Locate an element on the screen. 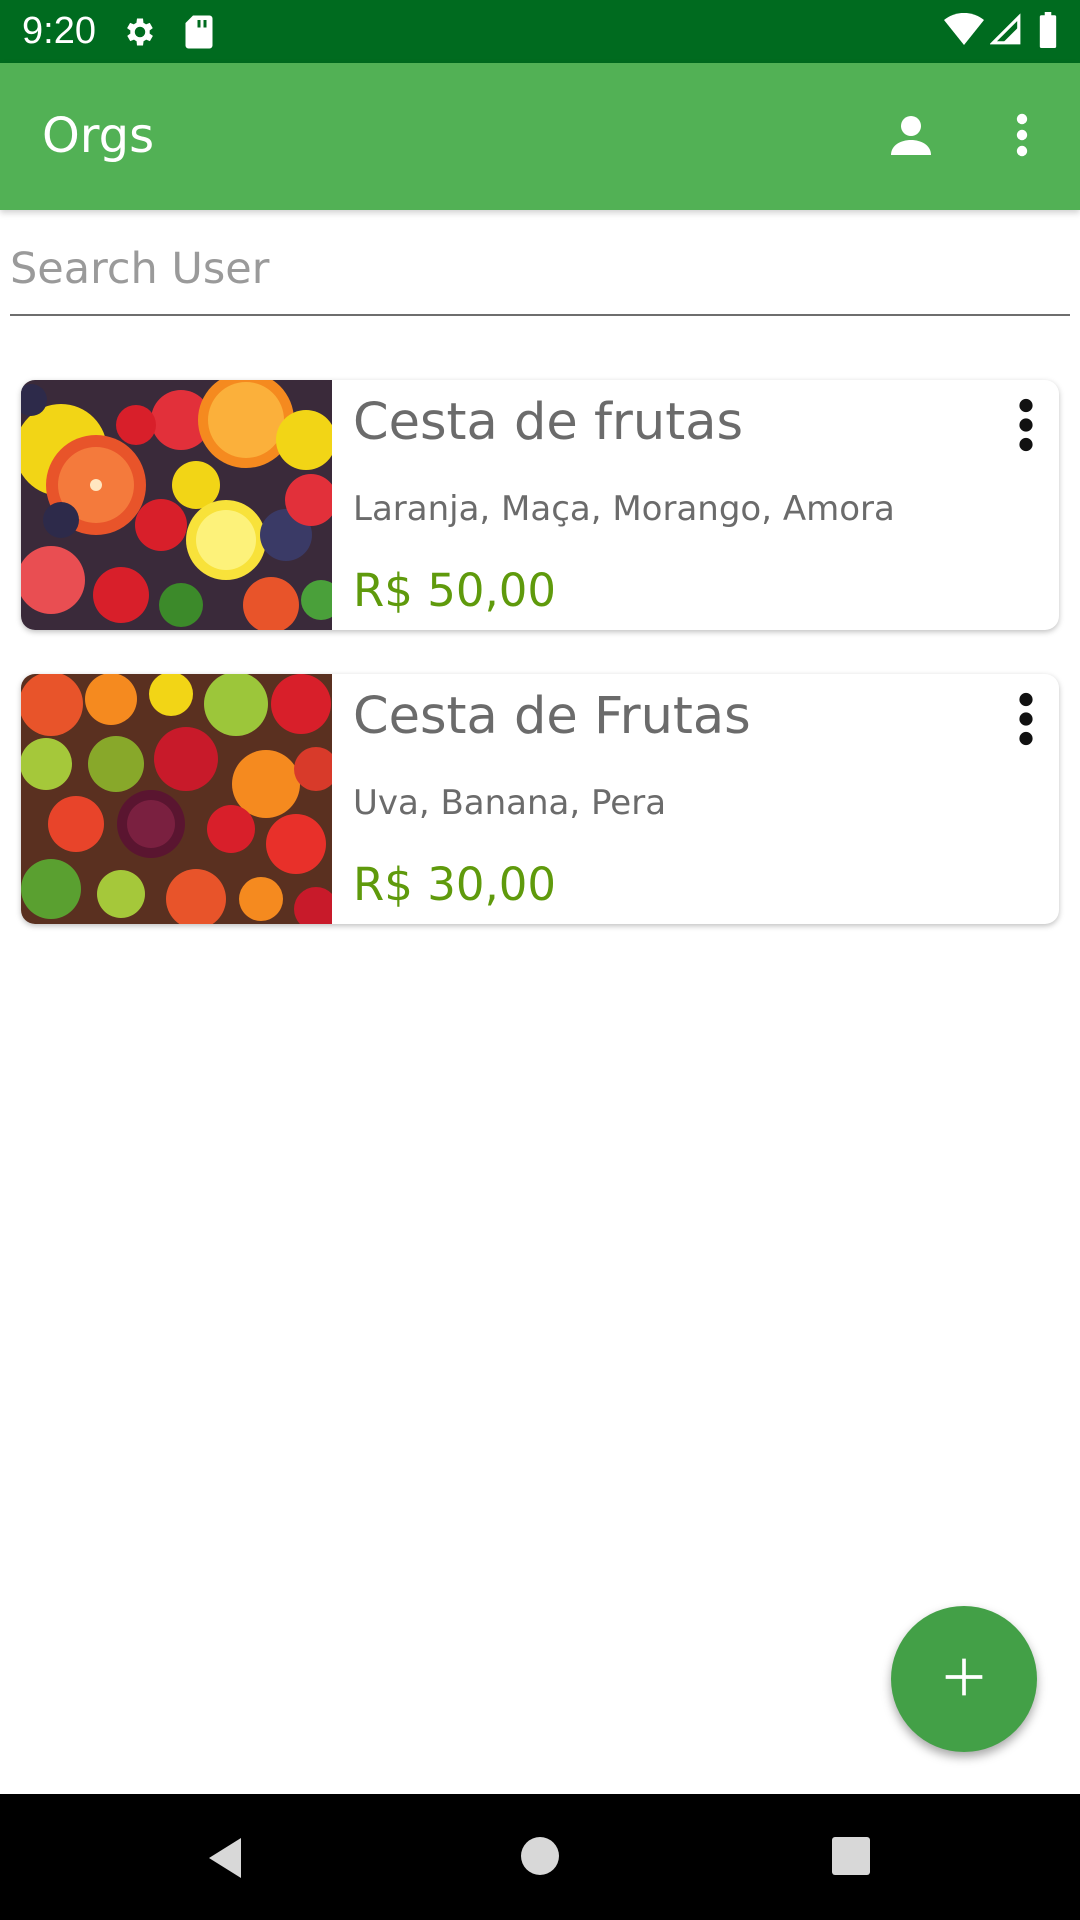  overflow-menu-icon is located at coordinates (1022, 137).